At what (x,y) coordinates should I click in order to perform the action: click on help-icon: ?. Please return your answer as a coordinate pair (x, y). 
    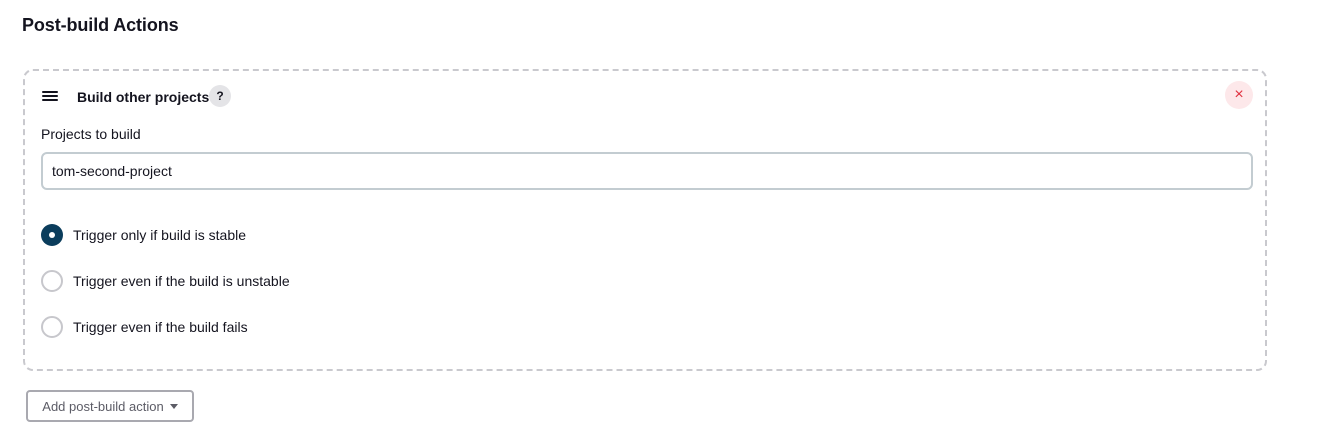
    Looking at the image, I should click on (220, 96).